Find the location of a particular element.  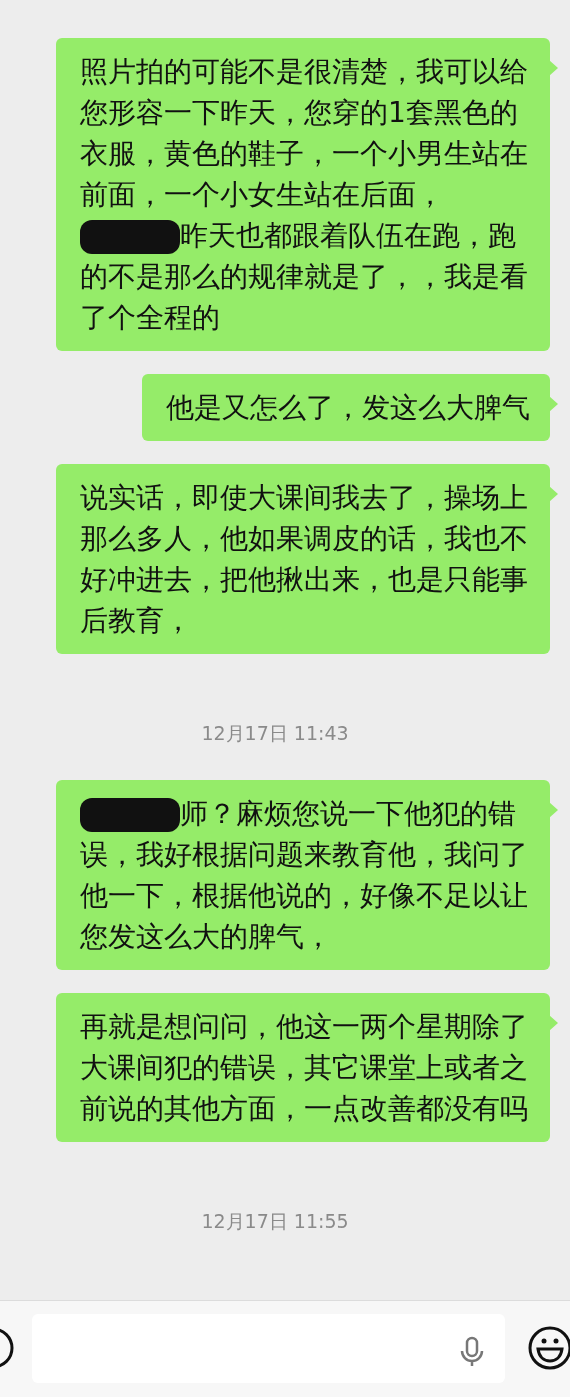

emoji-icon is located at coordinates (548, 1348).